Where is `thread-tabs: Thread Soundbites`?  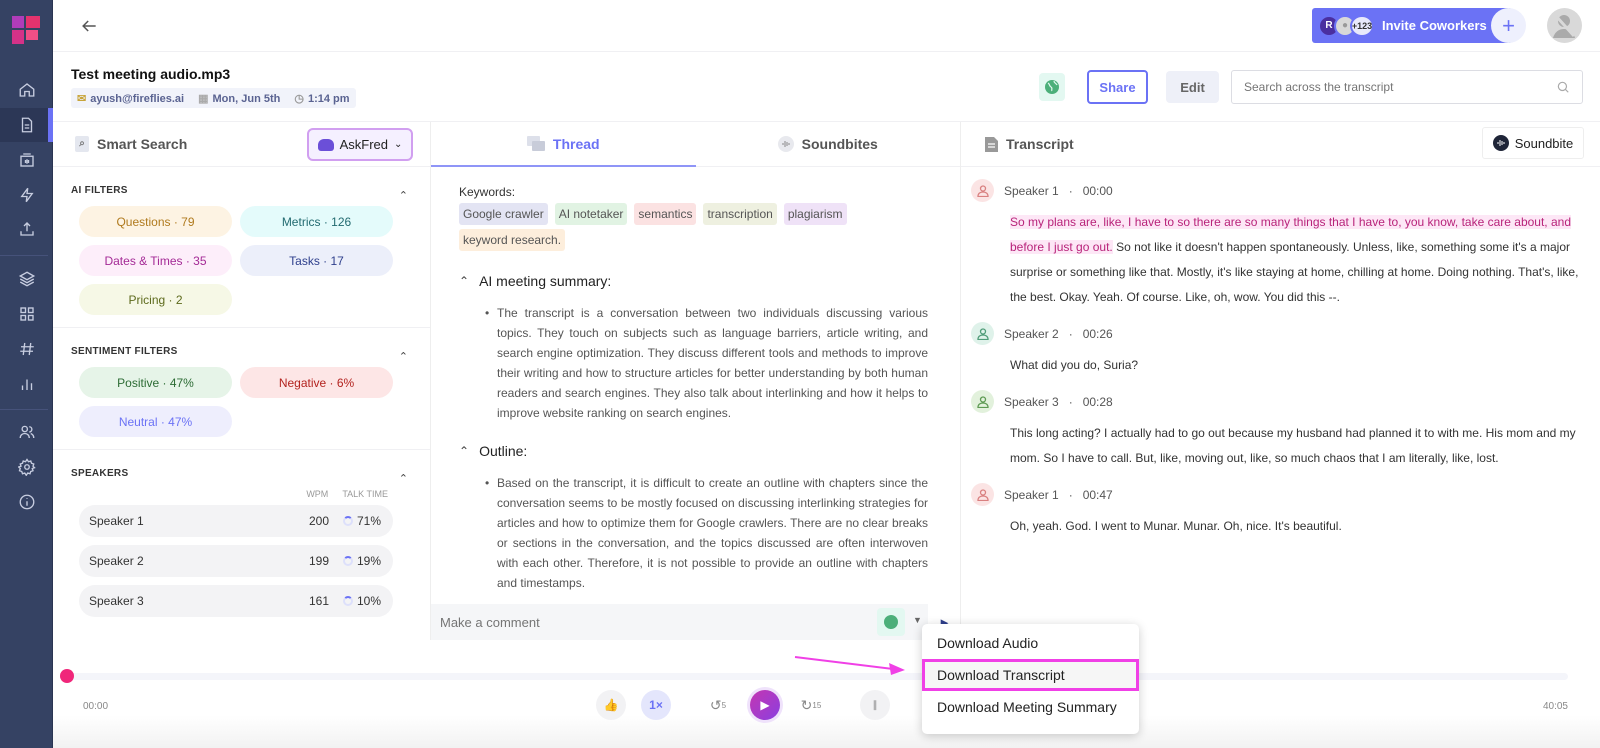
thread-tabs: Thread Soundbites is located at coordinates (695, 144).